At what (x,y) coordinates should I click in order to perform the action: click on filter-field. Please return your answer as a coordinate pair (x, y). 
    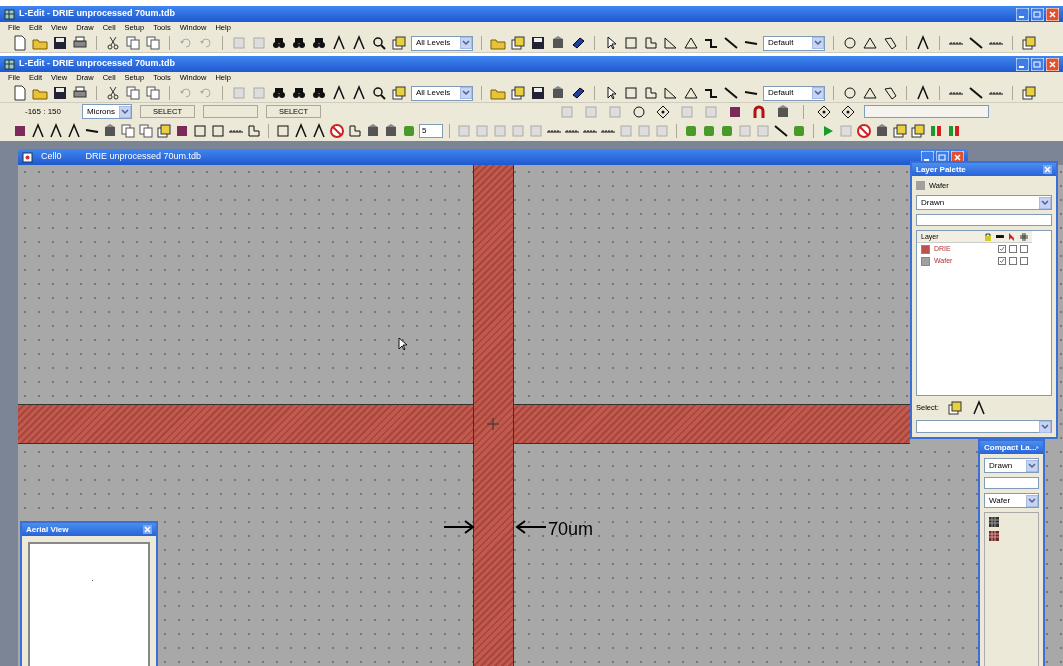
    Looking at the image, I should click on (984, 220).